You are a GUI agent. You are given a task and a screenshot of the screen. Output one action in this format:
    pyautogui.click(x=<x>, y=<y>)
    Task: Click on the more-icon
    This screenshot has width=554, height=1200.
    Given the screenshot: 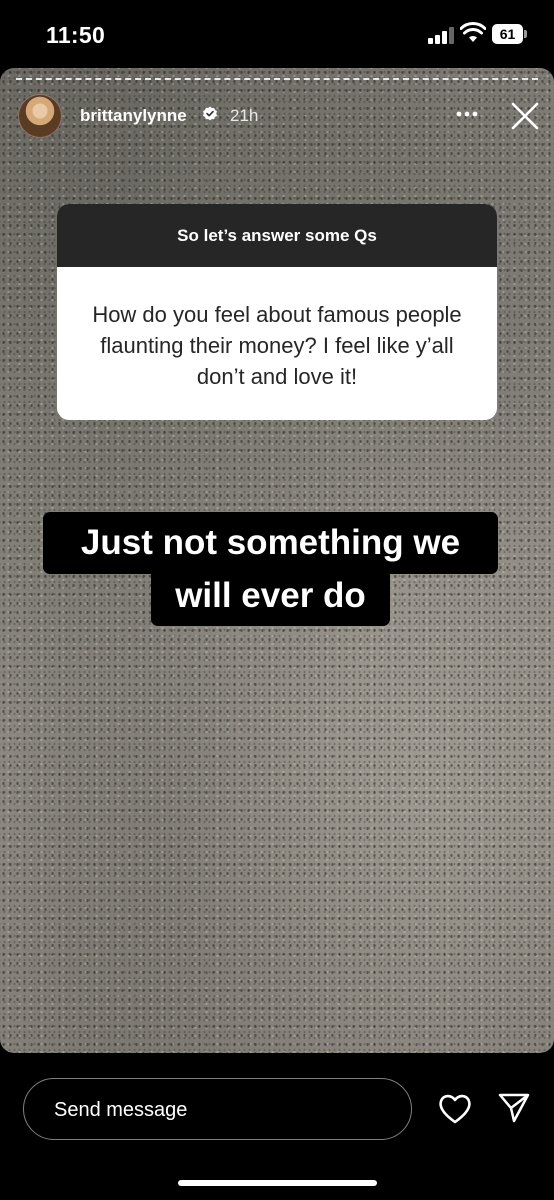 What is the action you would take?
    pyautogui.click(x=467, y=114)
    